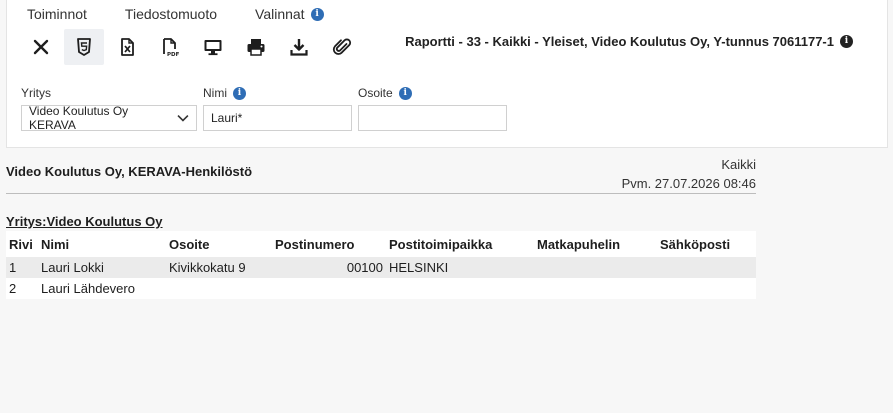 Image resolution: width=893 pixels, height=413 pixels. I want to click on column-header: Postitoimipaikka, so click(441, 244).